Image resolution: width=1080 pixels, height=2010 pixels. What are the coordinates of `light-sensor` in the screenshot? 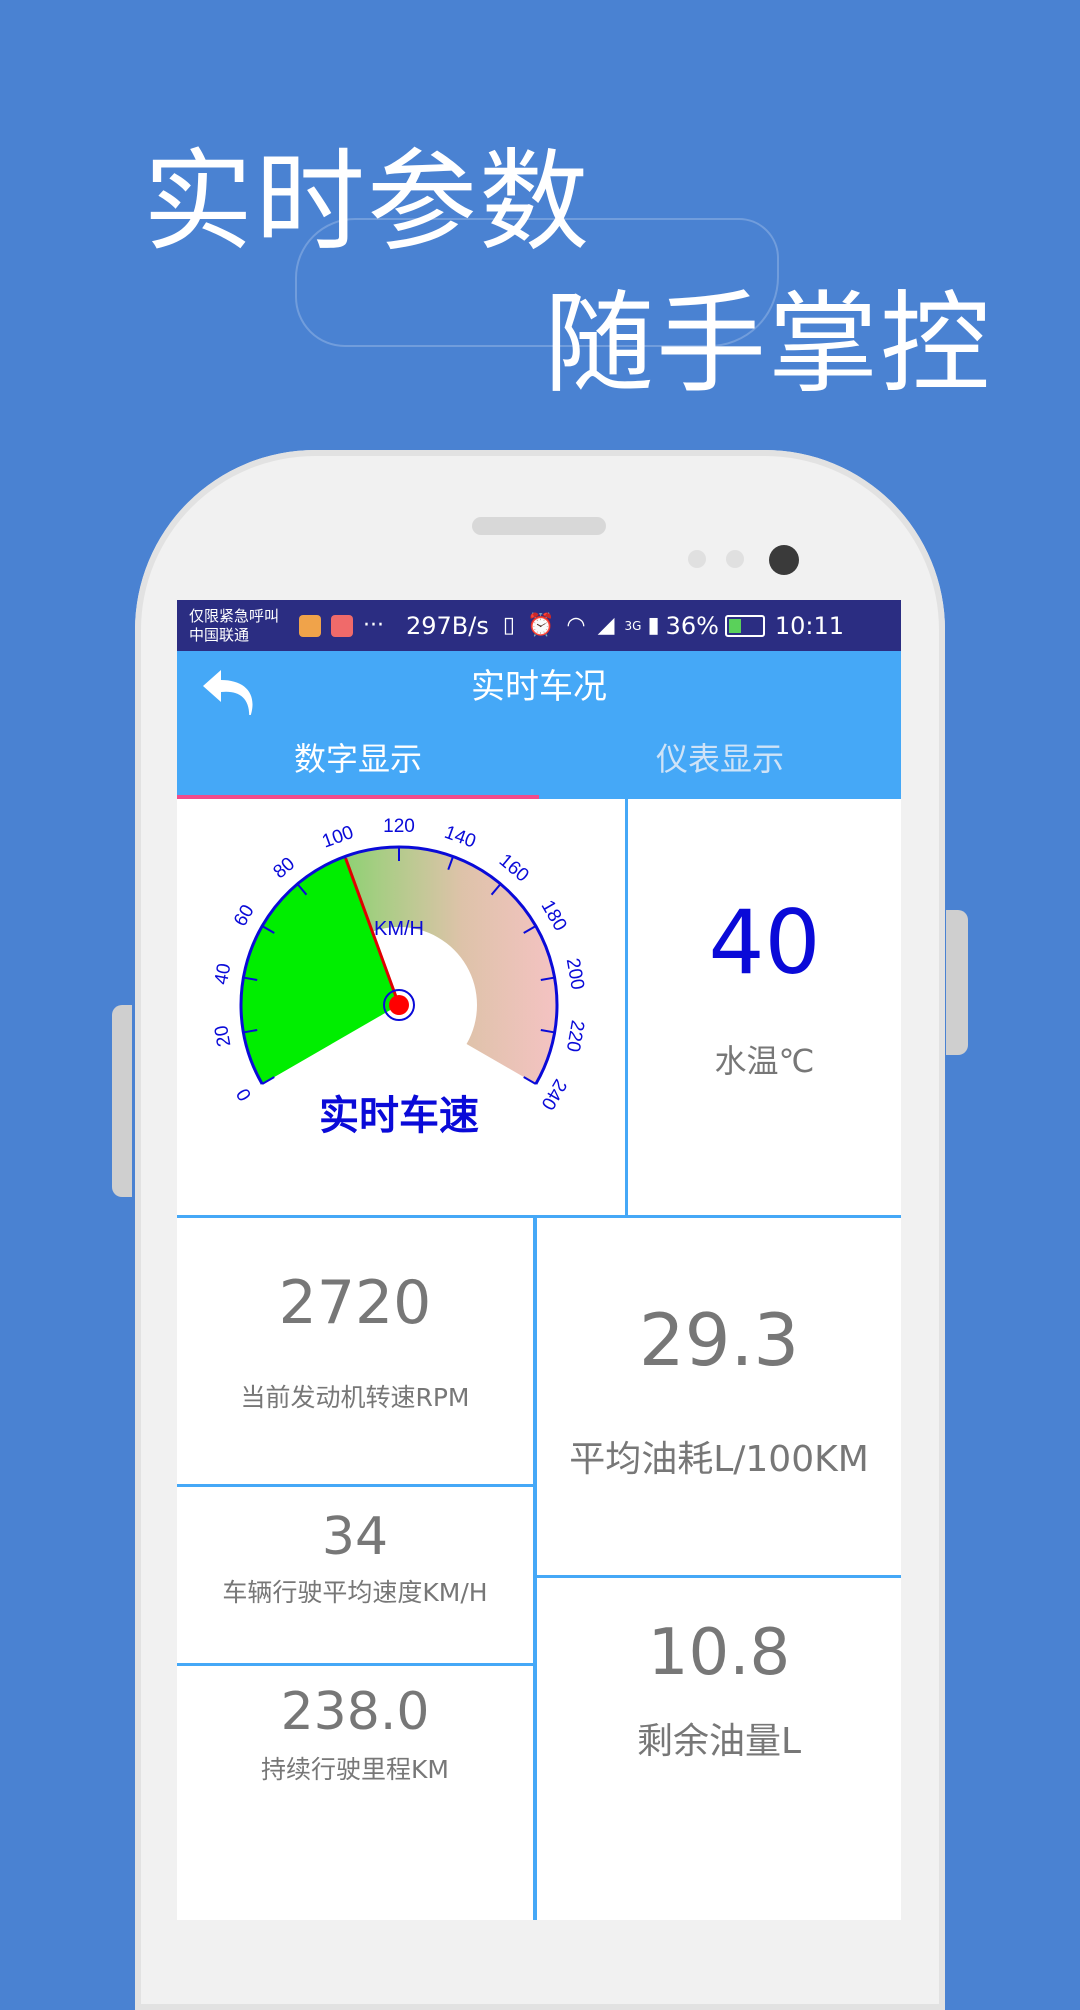 It's located at (735, 559).